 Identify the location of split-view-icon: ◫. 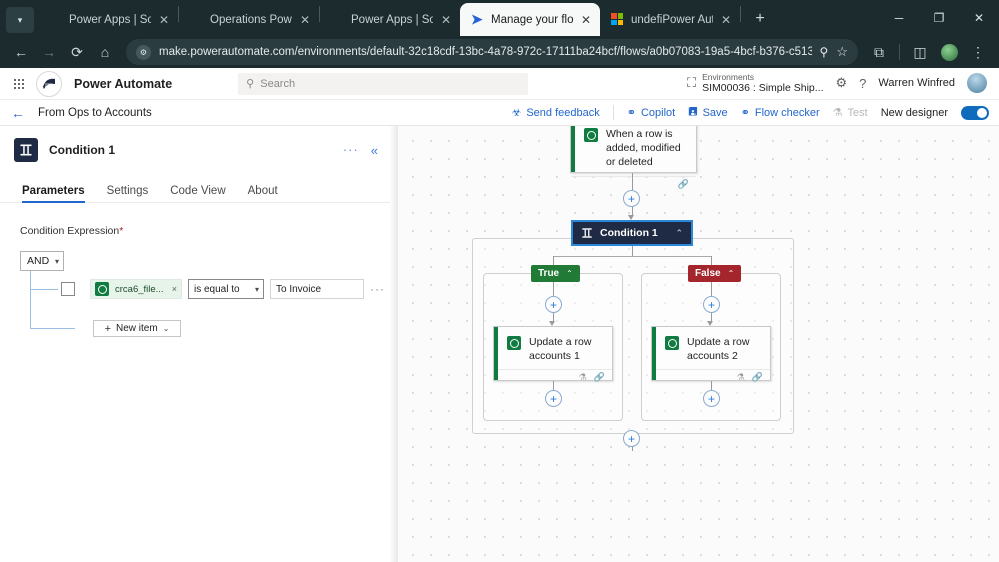
(920, 52).